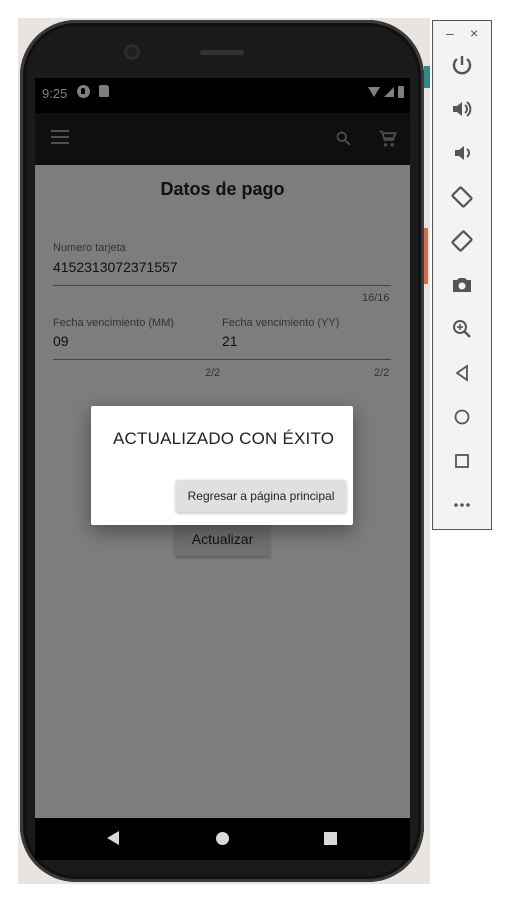  I want to click on emulator-toolbar: – ×, so click(462, 275).